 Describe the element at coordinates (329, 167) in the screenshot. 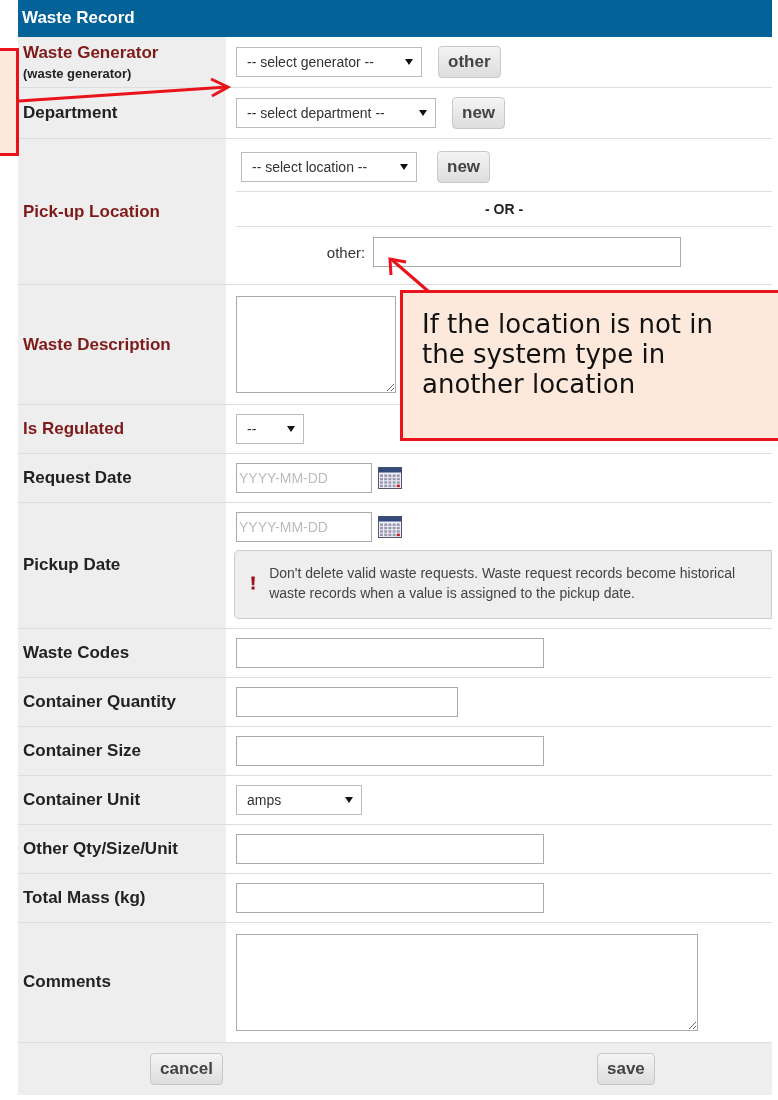

I see `location-dropdown: -- select location --` at that location.